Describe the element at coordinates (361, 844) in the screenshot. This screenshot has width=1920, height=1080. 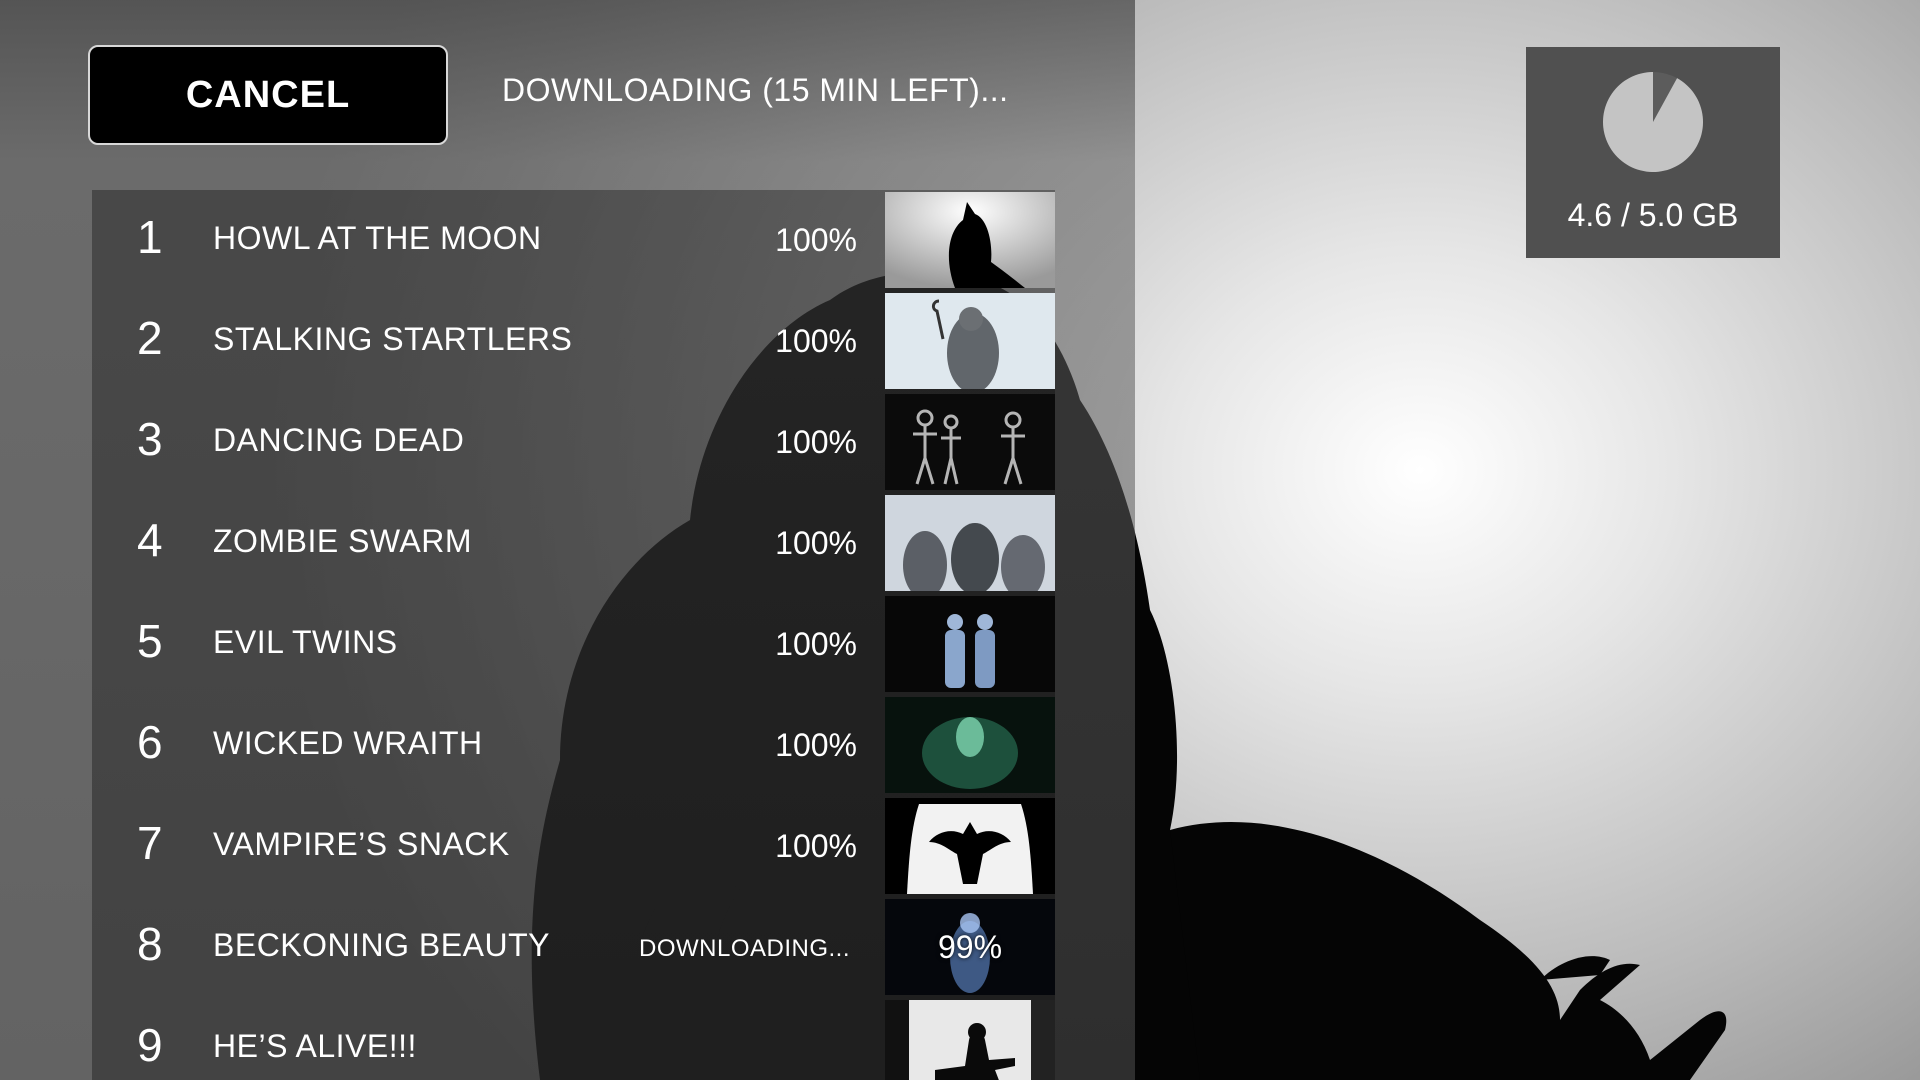
I see `item-title: VAMPIRE’S SNACK` at that location.